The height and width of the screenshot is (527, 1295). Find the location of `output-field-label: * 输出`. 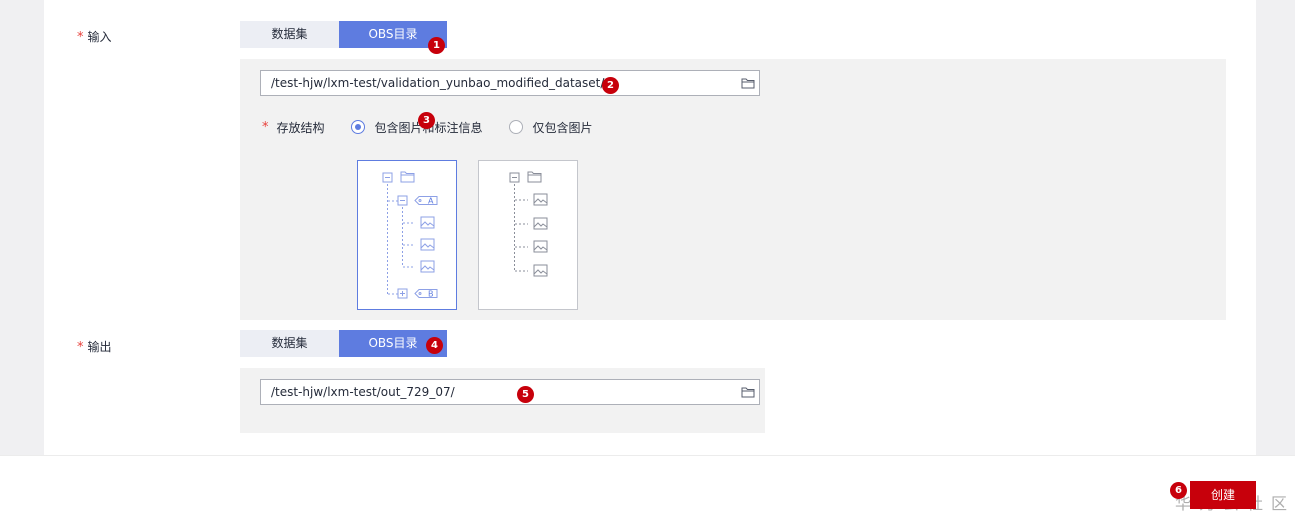

output-field-label: * 输出 is located at coordinates (94, 346).